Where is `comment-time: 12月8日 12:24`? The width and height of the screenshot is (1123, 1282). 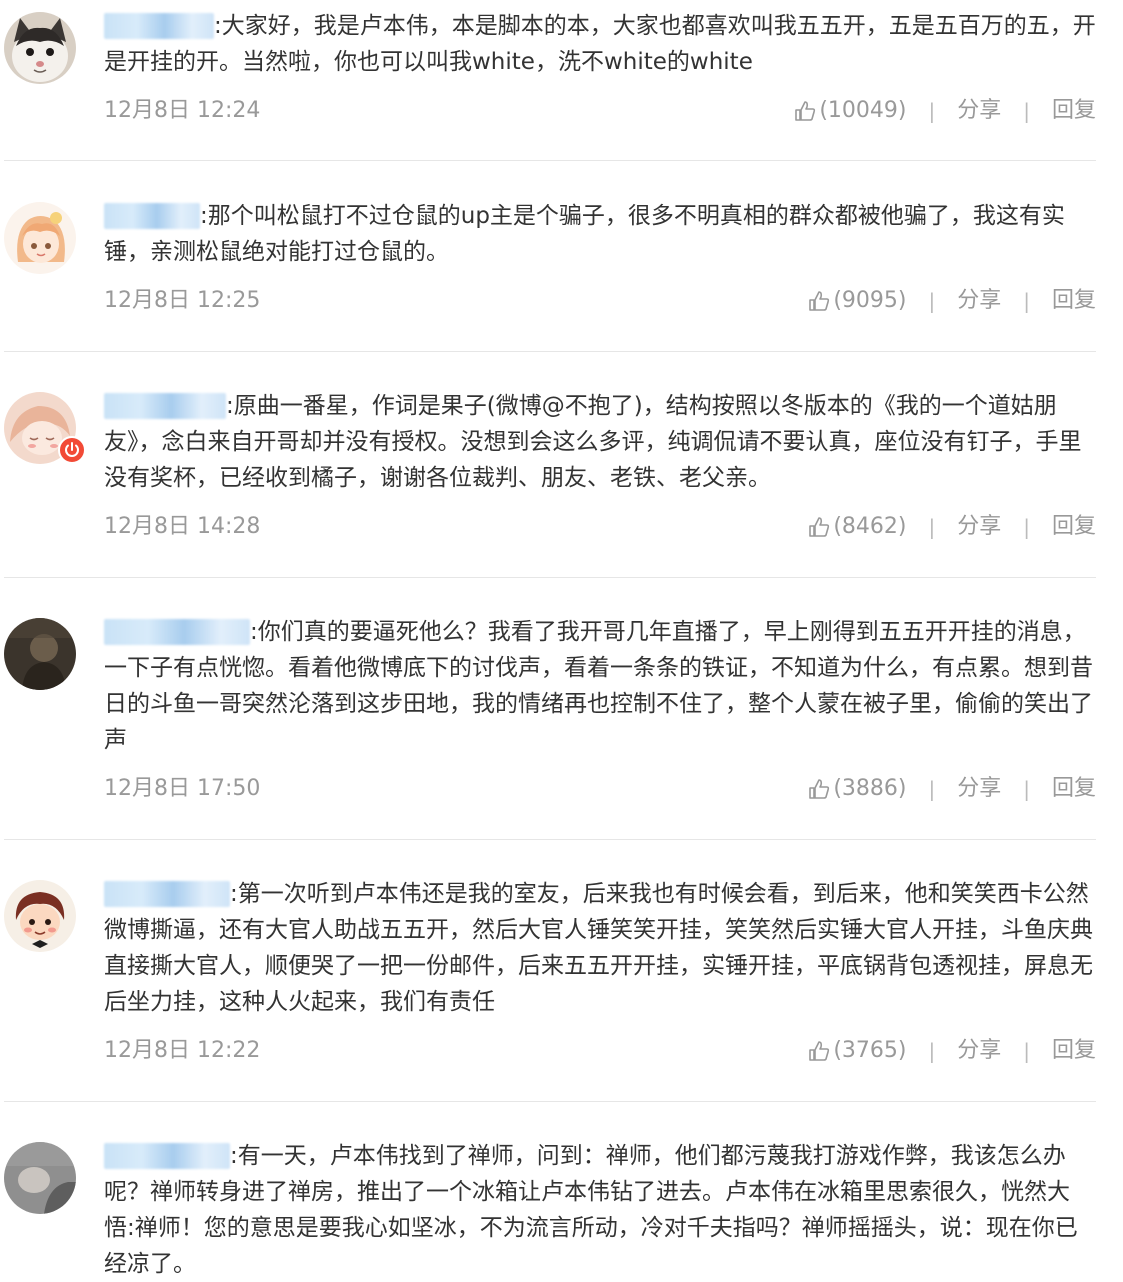
comment-time: 12月8日 12:24 is located at coordinates (182, 110).